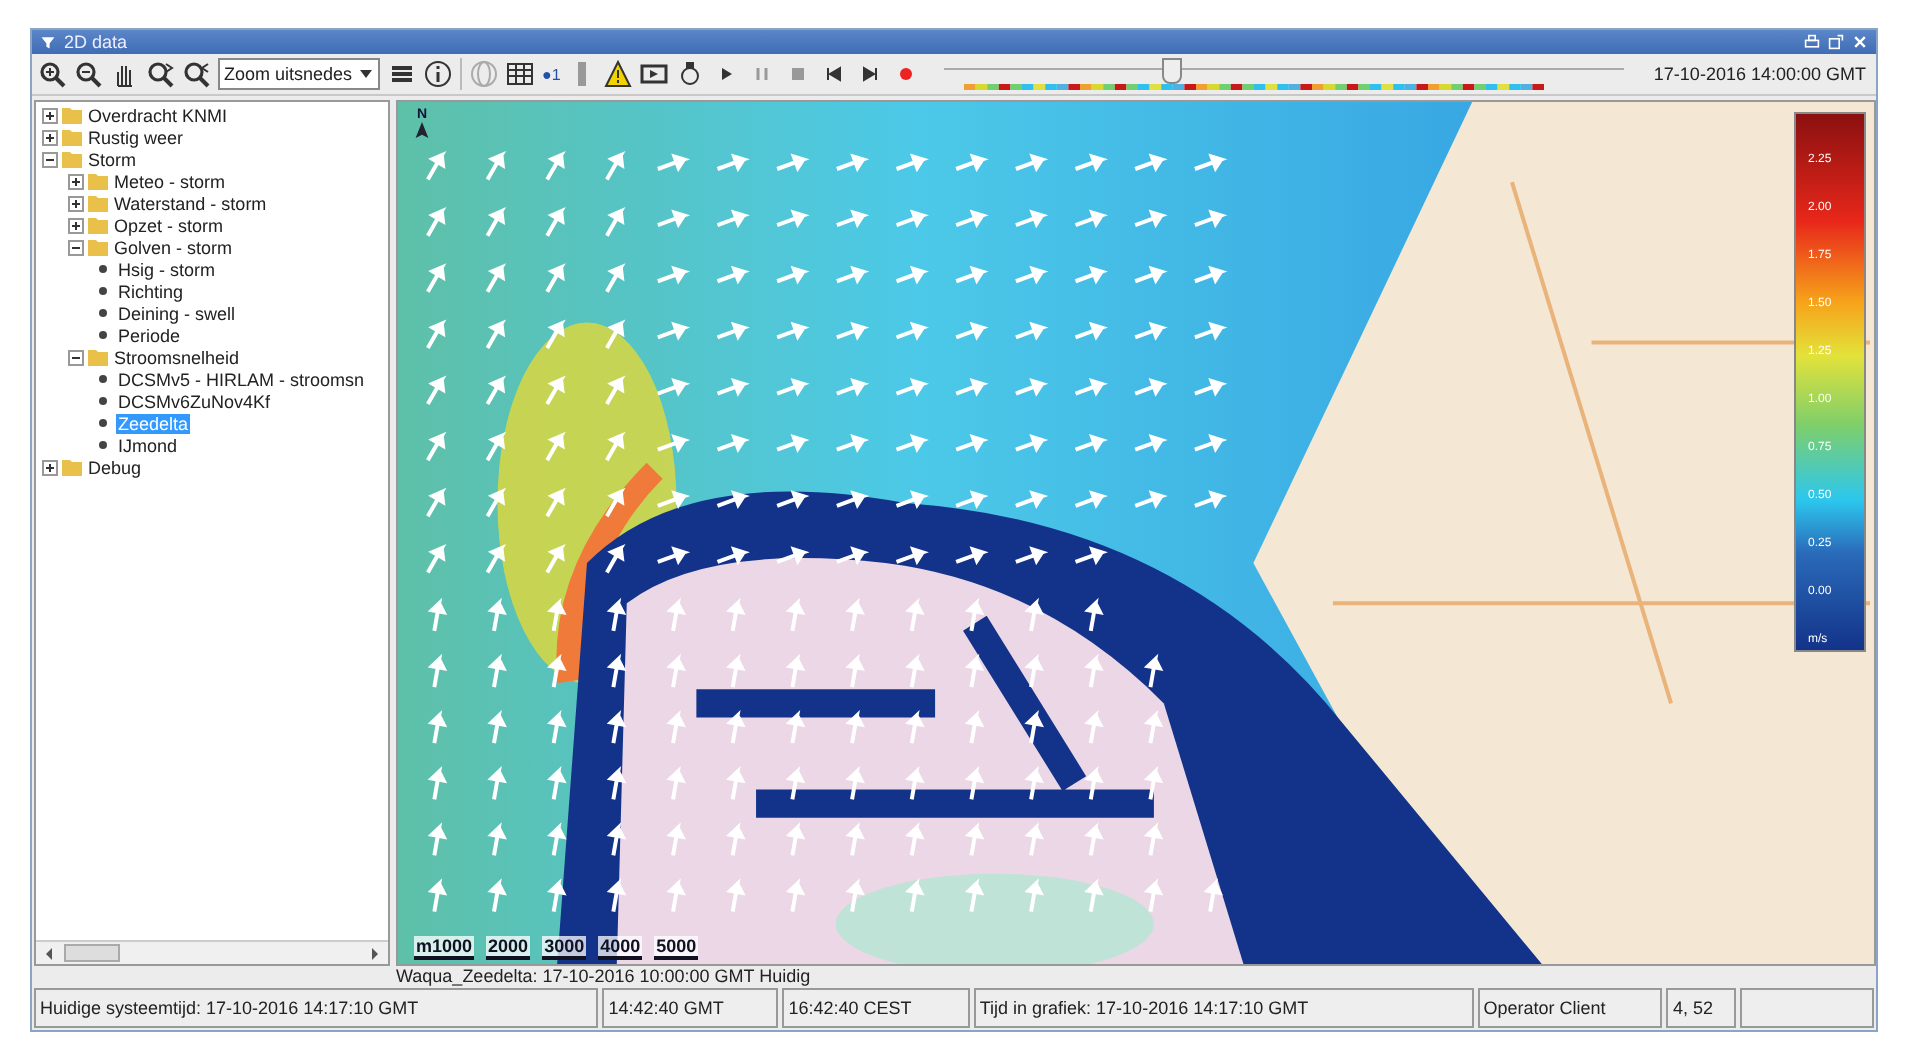  What do you see at coordinates (241, 379) in the screenshot?
I see `tree-item: DCSMv5 - HIRLAM - stroomsn` at bounding box center [241, 379].